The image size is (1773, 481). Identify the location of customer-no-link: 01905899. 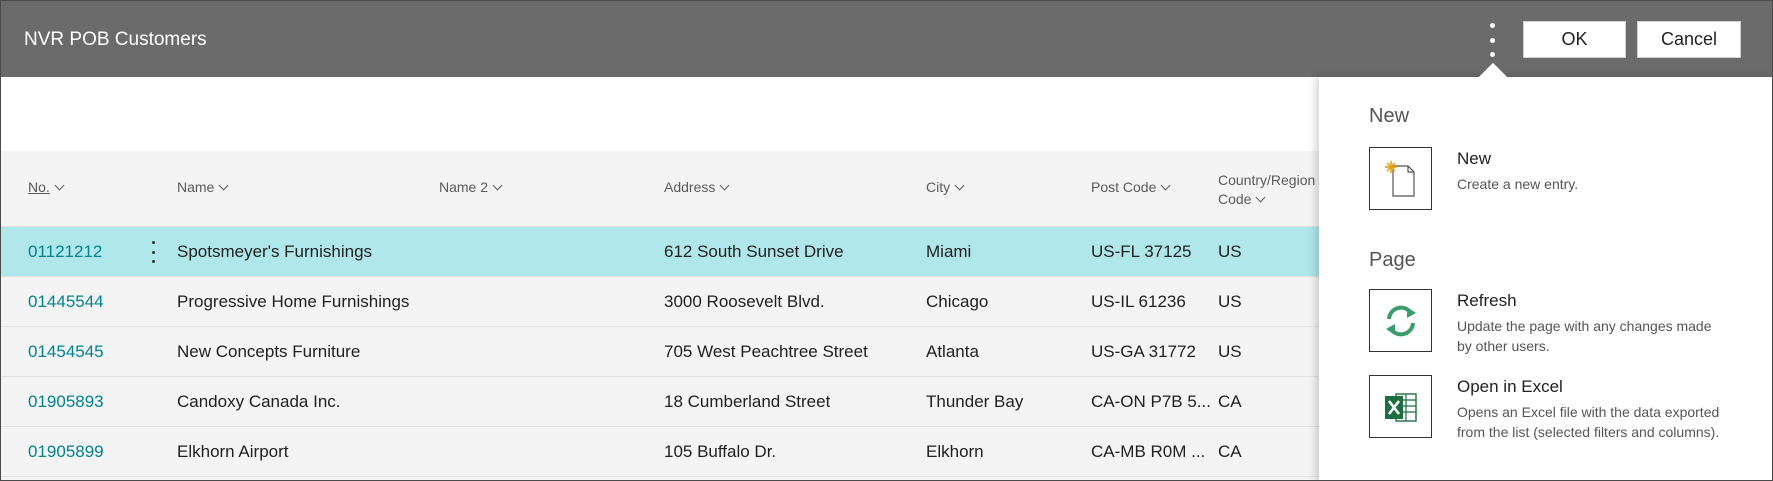
(66, 451).